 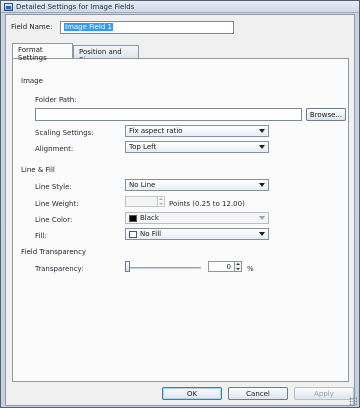 I want to click on folder-path-label: Folder Path:, so click(x=56, y=100).